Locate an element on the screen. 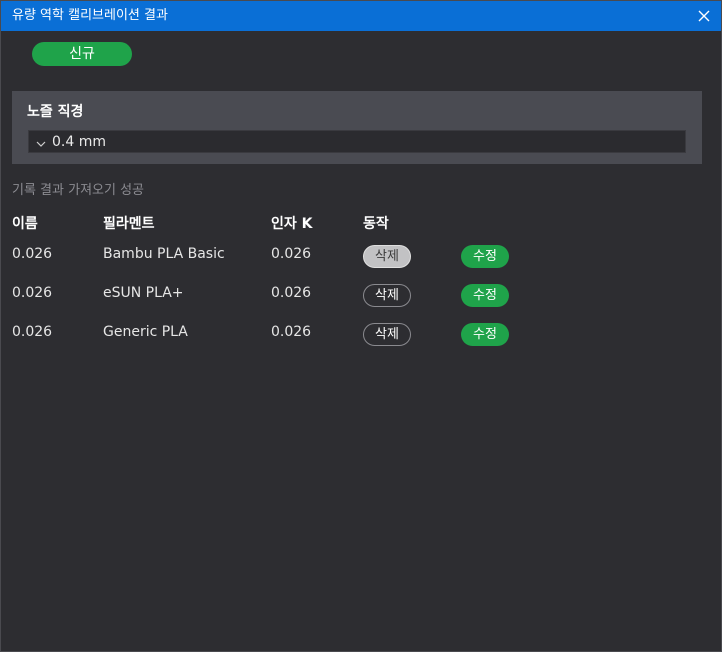 The width and height of the screenshot is (722, 652). row-filament: eSUN PLA+ is located at coordinates (143, 293).